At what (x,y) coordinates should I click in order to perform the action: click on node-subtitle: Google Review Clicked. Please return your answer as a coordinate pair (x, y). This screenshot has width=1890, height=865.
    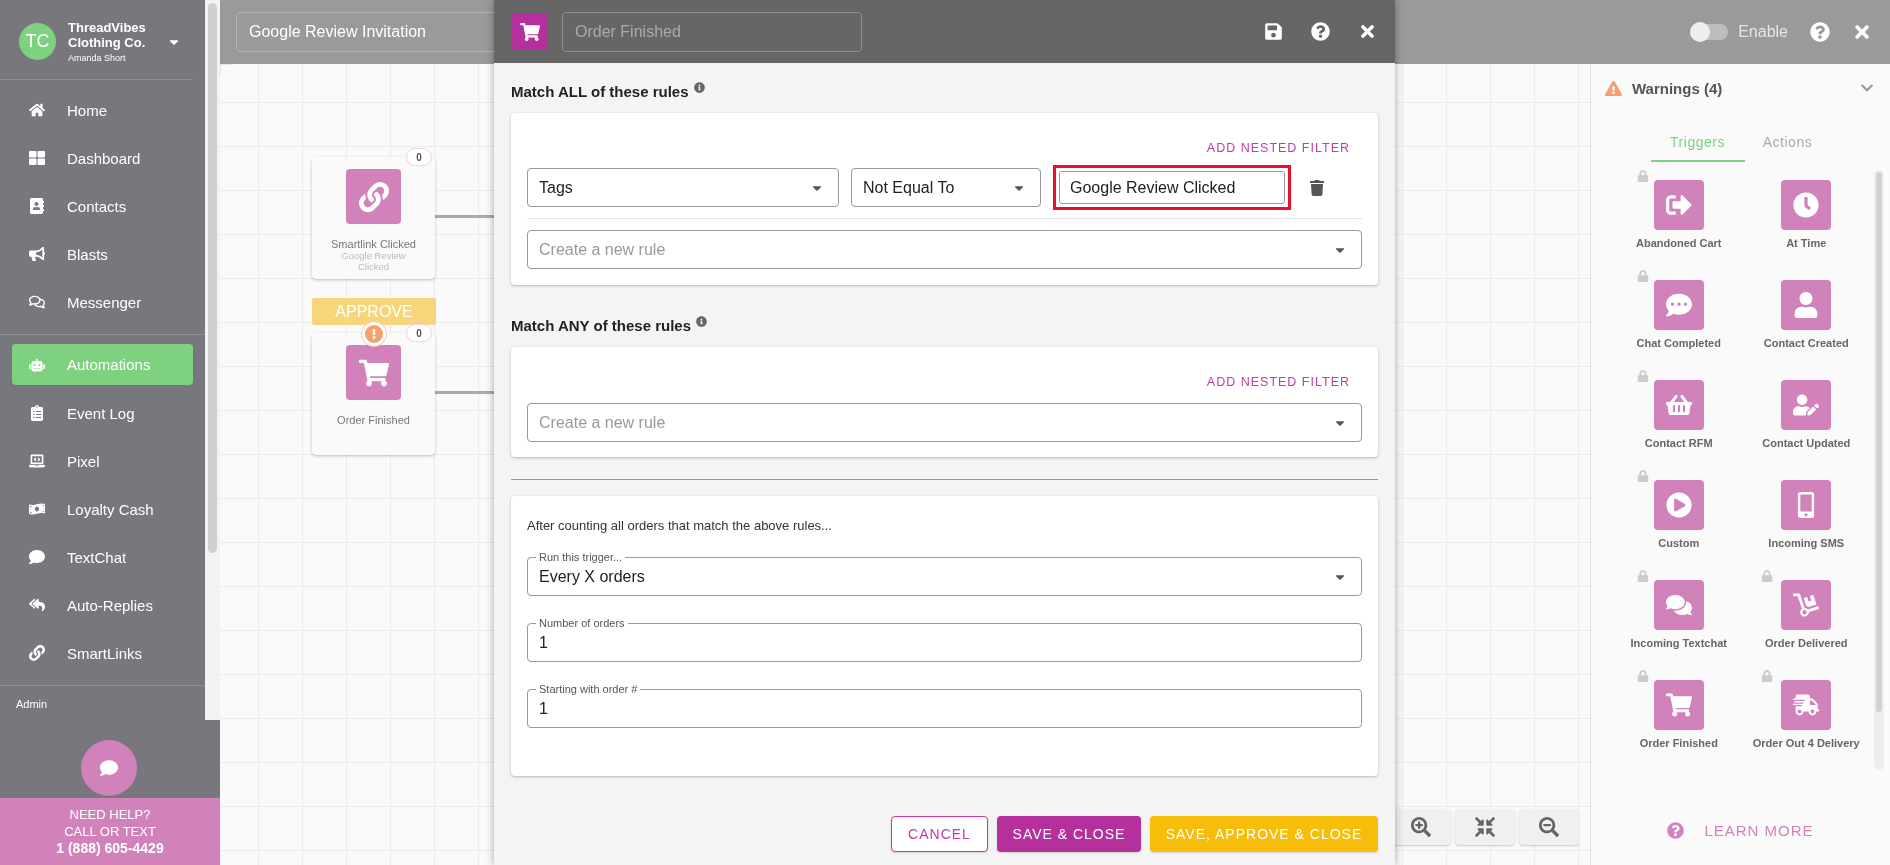
    Looking at the image, I should click on (373, 261).